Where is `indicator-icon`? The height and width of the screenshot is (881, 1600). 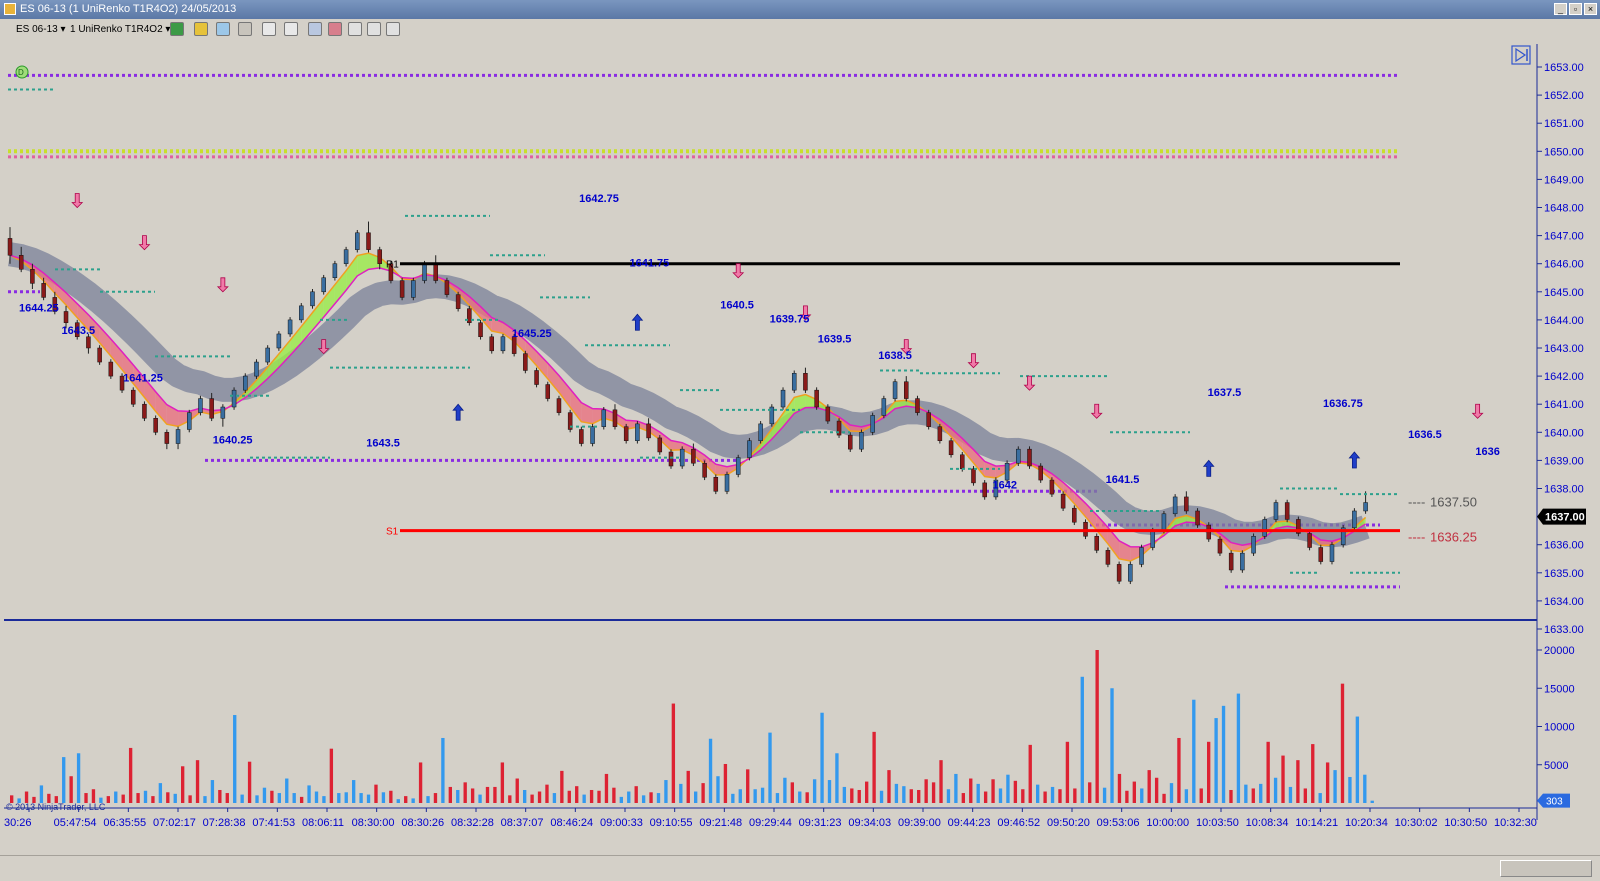 indicator-icon is located at coordinates (223, 29).